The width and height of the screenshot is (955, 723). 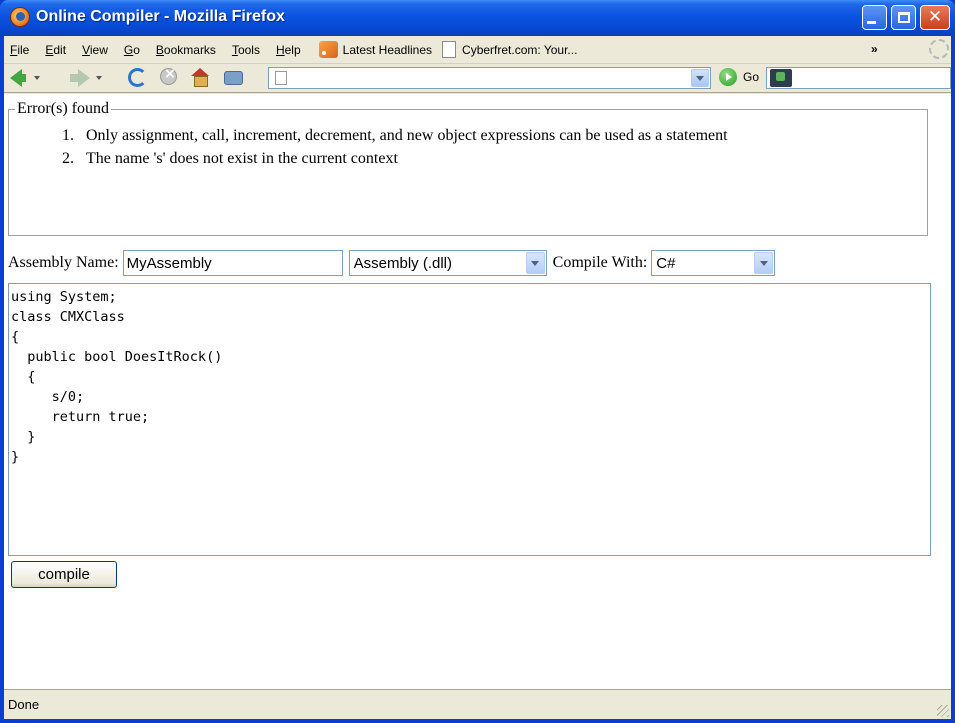 I want to click on bookmarks-overflow-chevron: », so click(x=874, y=49).